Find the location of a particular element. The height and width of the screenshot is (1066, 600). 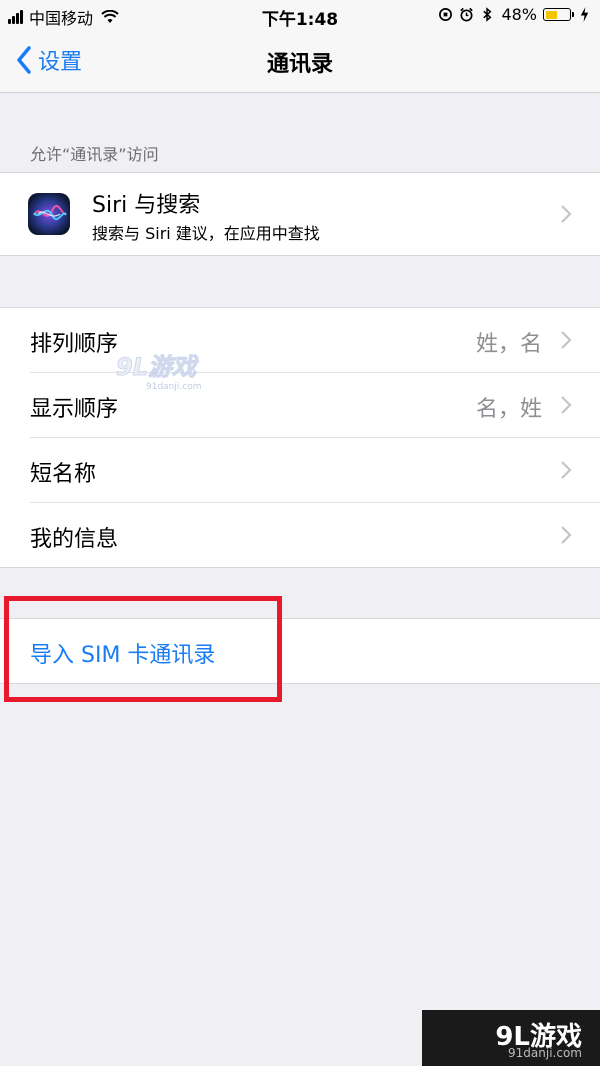

siri-title: Siri 与搜索 is located at coordinates (146, 205).